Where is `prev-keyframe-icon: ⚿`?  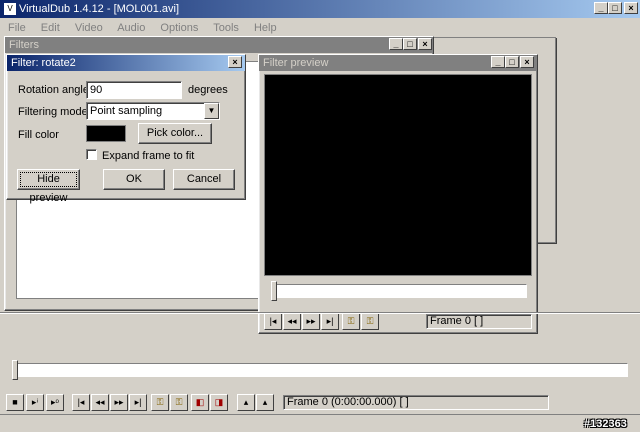
prev-keyframe-icon: ⚿ is located at coordinates (160, 402).